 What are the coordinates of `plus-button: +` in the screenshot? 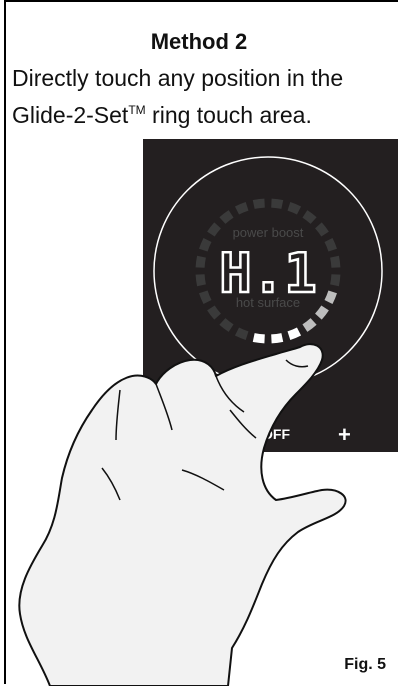 It's located at (344, 434).